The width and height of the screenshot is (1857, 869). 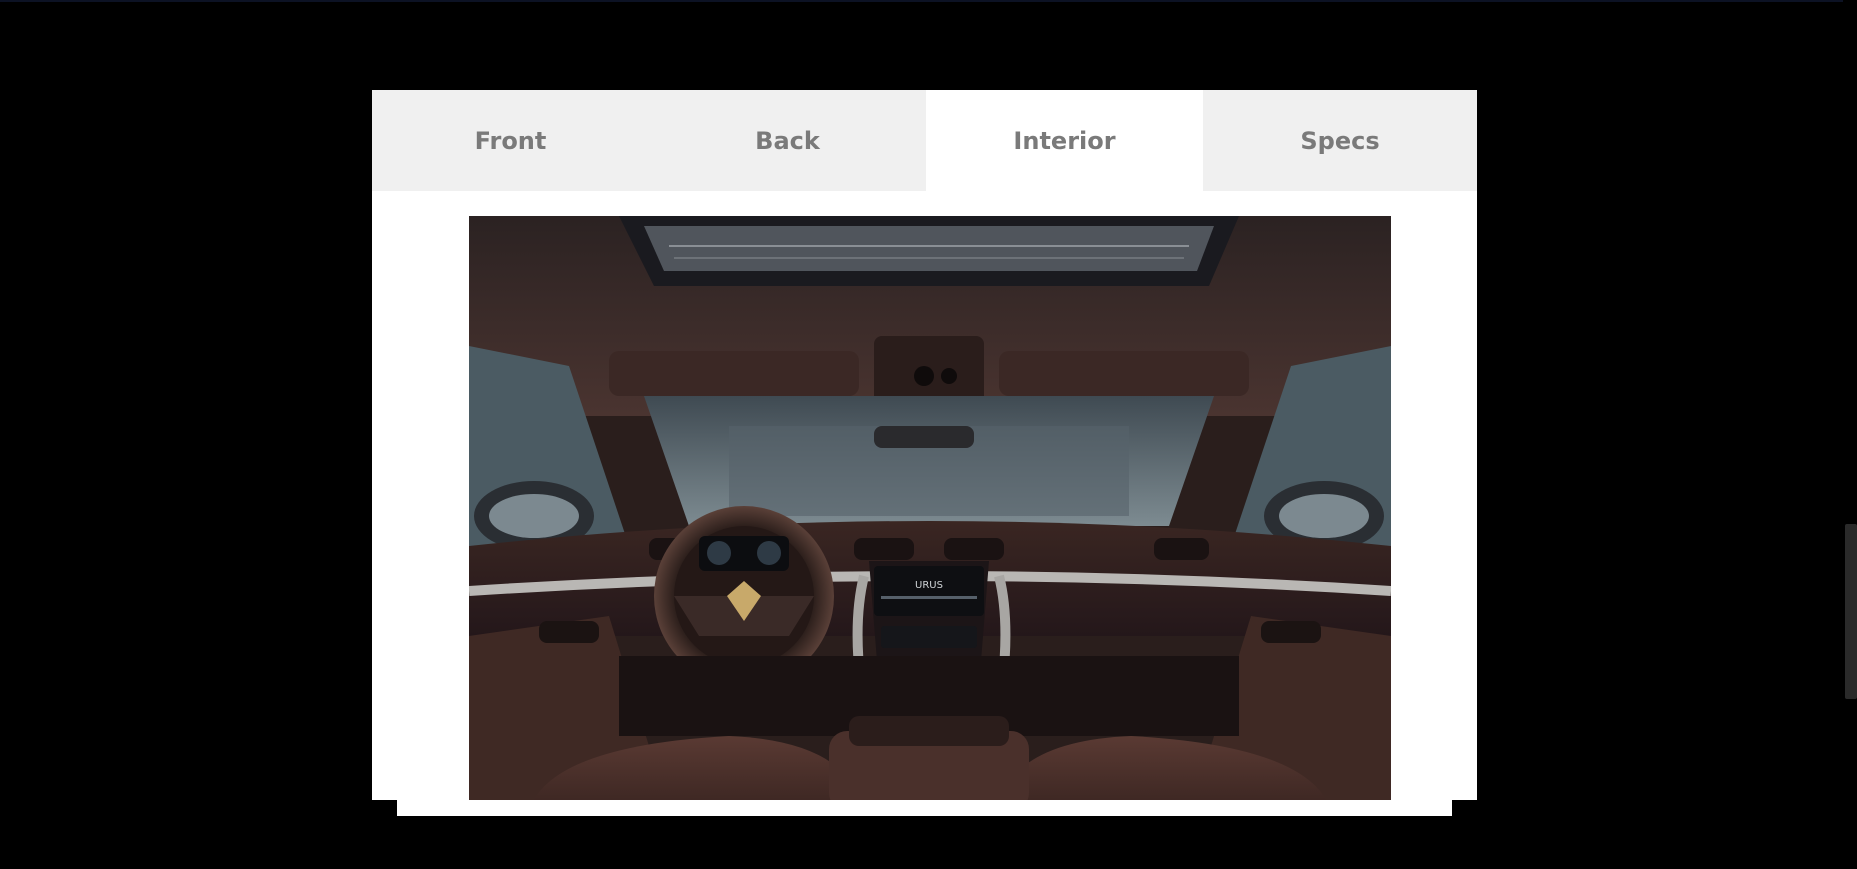 I want to click on tab-specs-label: Specs, so click(x=1340, y=140).